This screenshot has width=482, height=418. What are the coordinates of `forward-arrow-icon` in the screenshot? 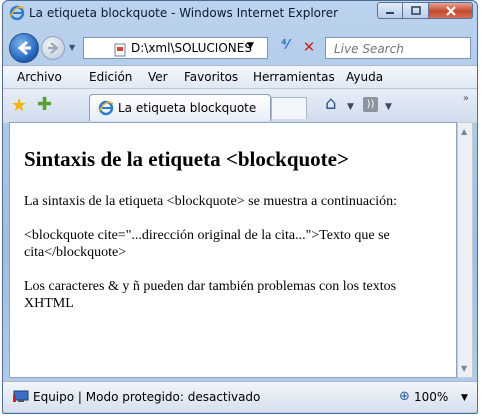 It's located at (53, 48).